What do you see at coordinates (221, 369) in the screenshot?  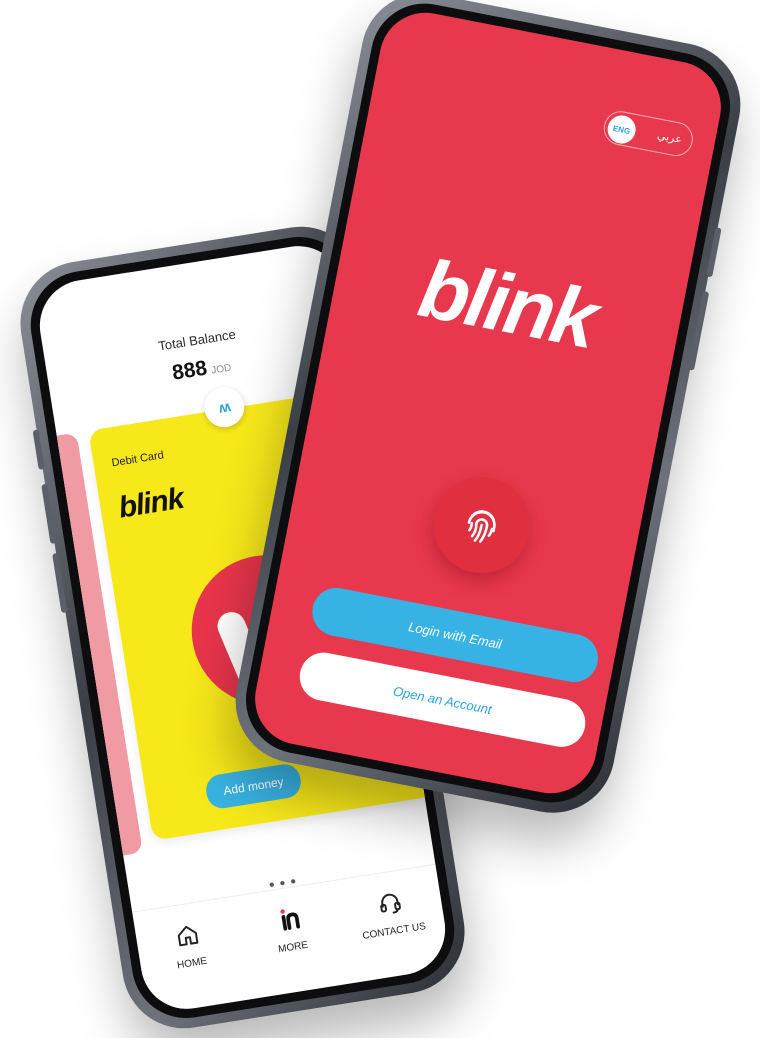 I see `balance-currency: JOD` at bounding box center [221, 369].